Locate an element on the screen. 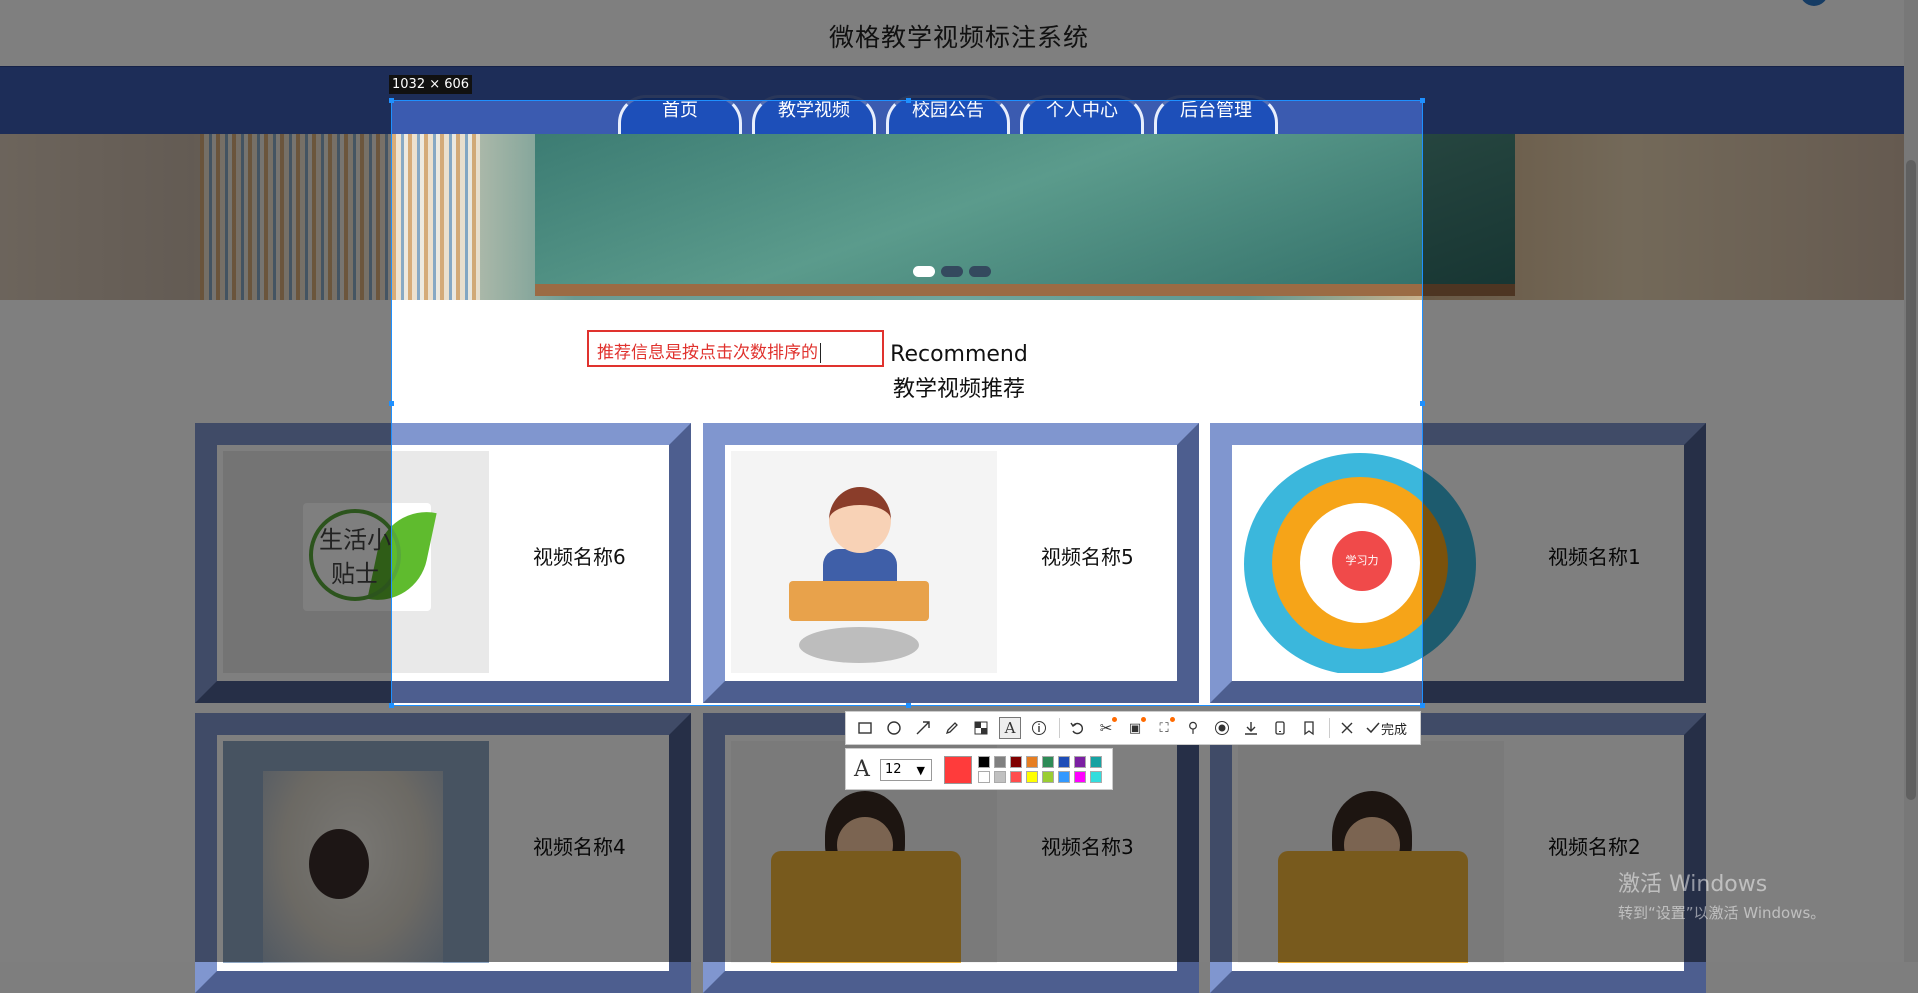  check-icon is located at coordinates (1373, 728).